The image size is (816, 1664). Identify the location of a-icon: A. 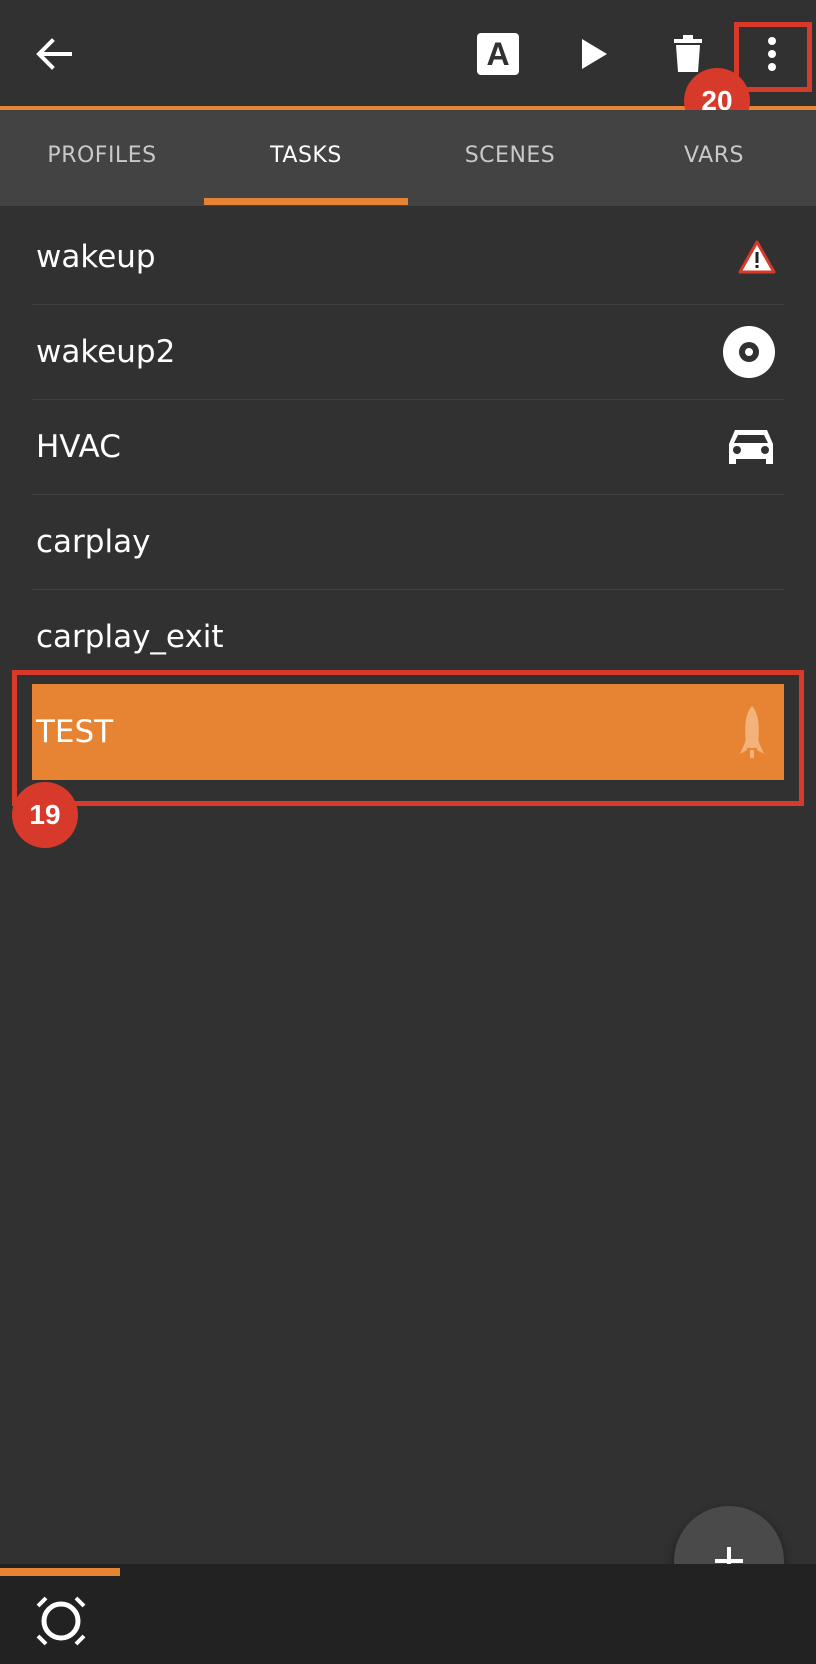
(498, 54).